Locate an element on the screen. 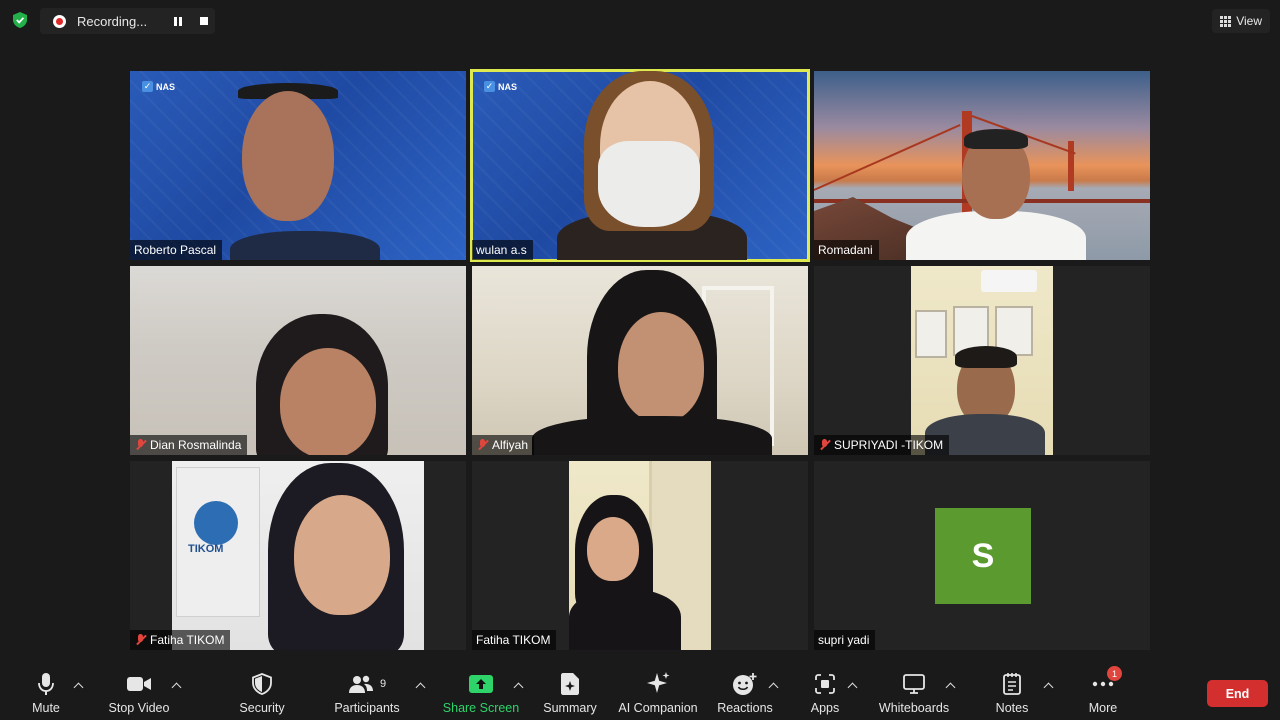  meeting-toolbar: Mute Stop Video Security 9 Participants is located at coordinates (640, 691).